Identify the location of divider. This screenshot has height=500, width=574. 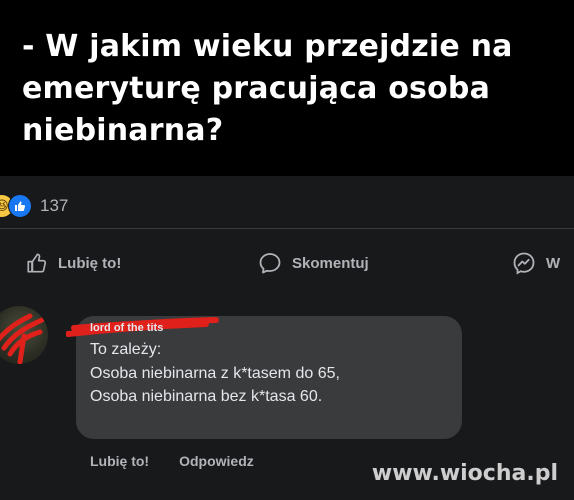
(287, 228).